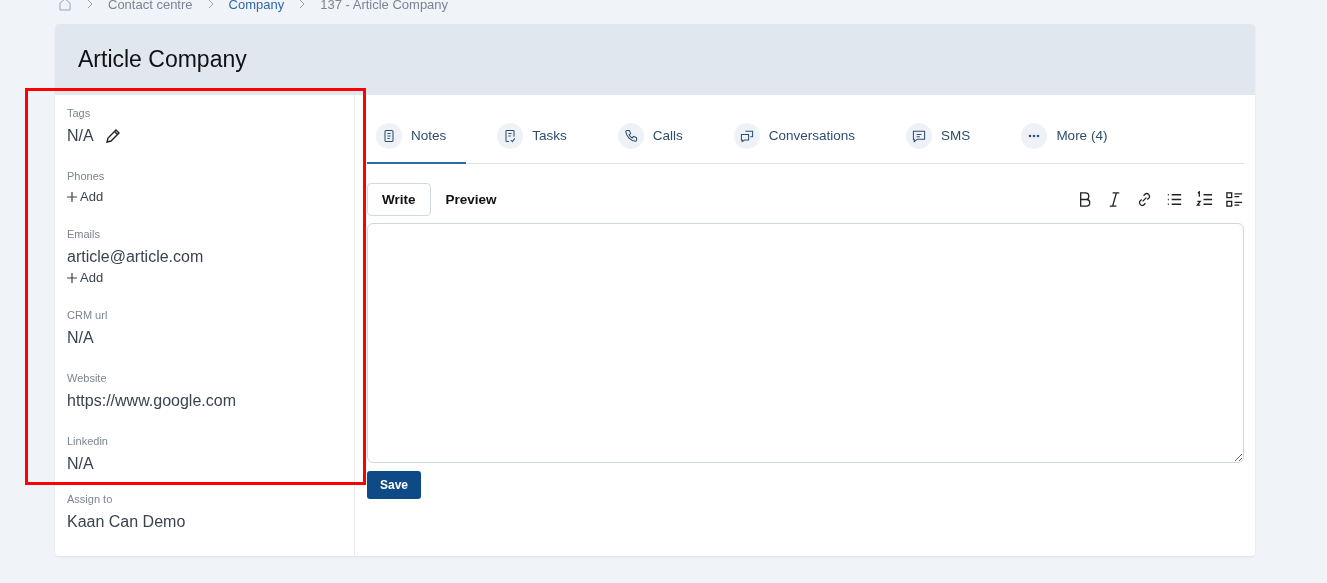 This screenshot has width=1327, height=583. What do you see at coordinates (537, 136) in the screenshot?
I see `tab: Tasks` at bounding box center [537, 136].